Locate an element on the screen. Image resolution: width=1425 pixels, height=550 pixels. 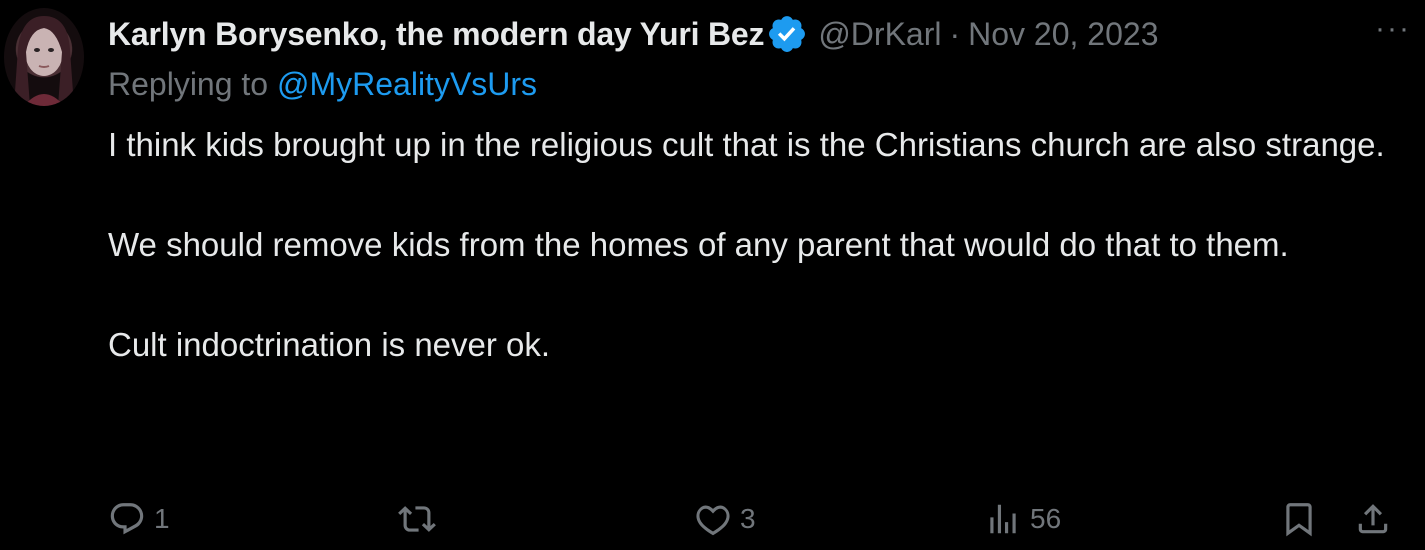
reply-button: 1 is located at coordinates (139, 519).